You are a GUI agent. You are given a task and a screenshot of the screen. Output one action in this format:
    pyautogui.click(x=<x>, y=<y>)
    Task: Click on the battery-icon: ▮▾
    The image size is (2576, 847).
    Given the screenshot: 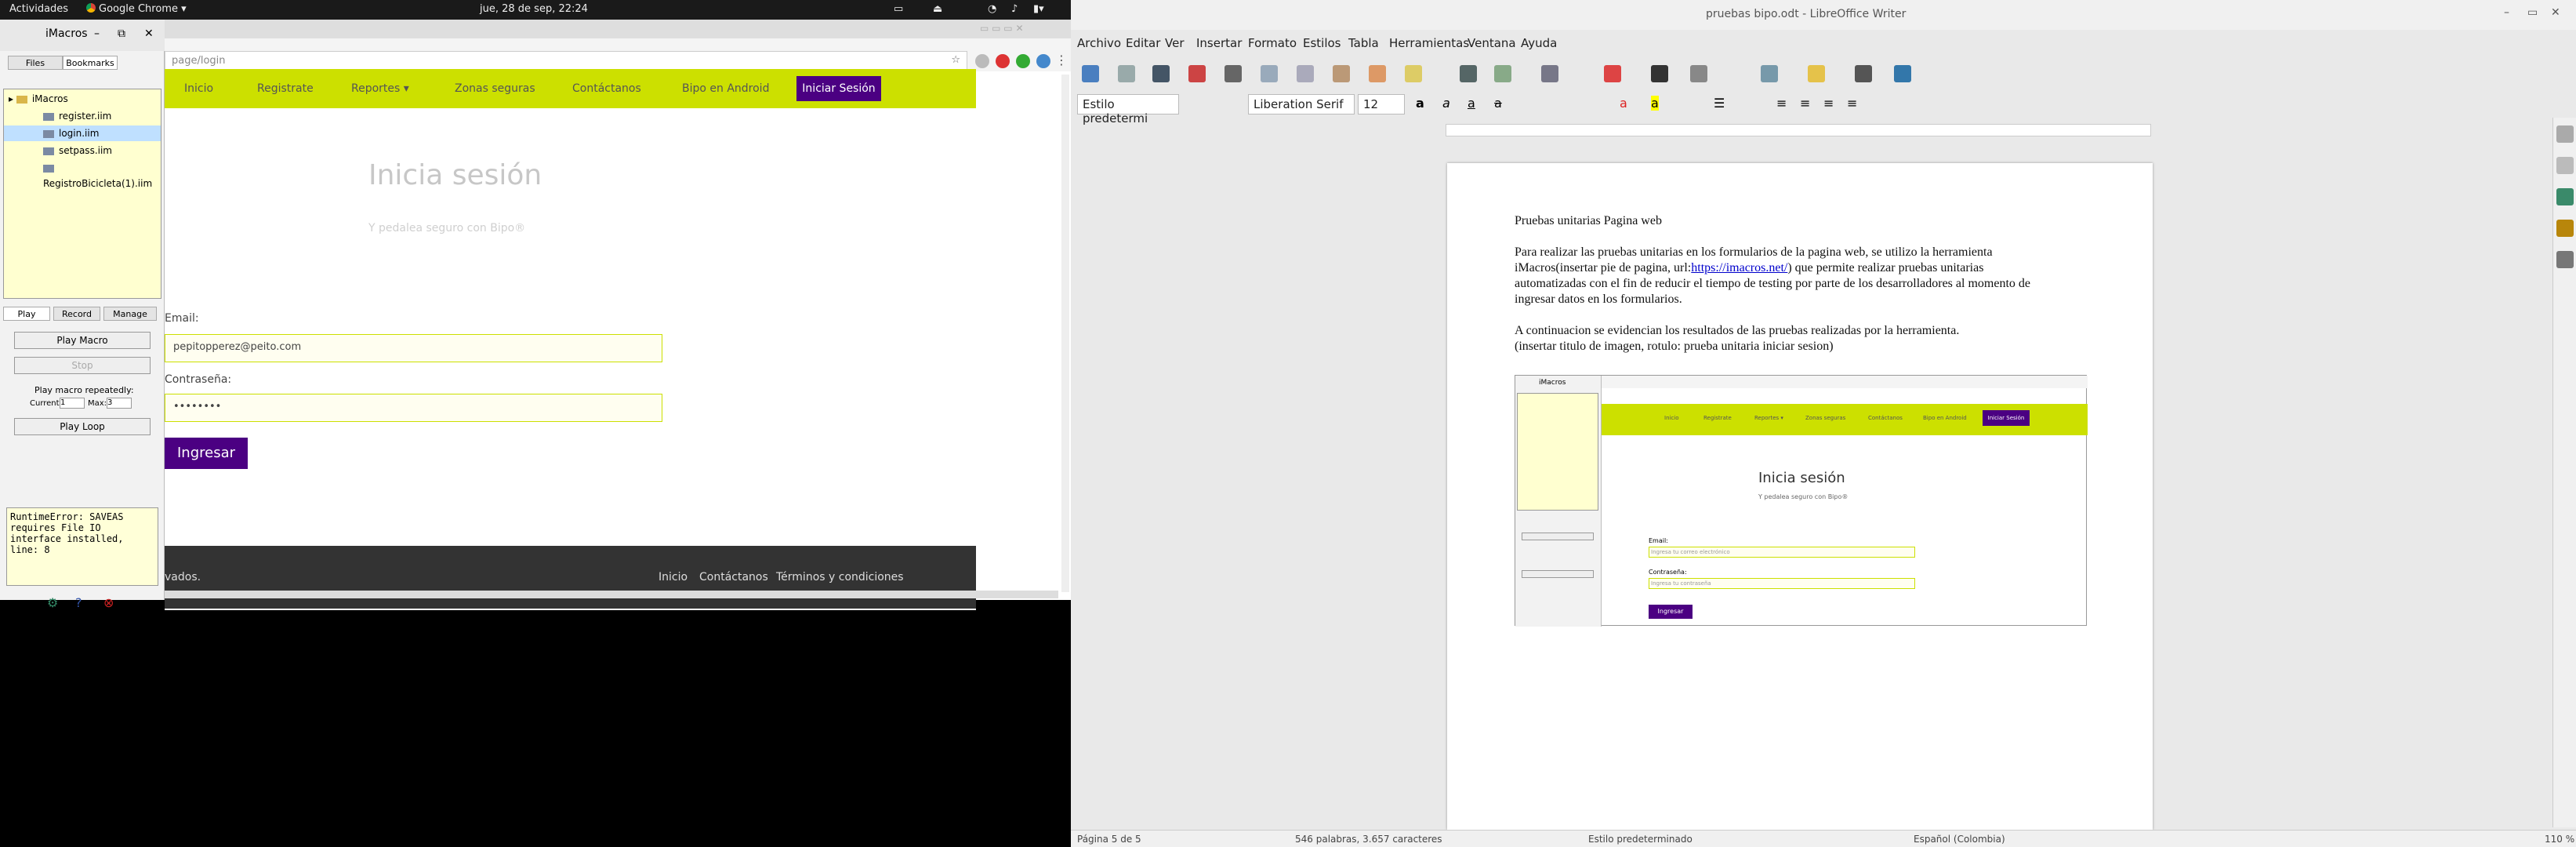 What is the action you would take?
    pyautogui.click(x=1038, y=9)
    